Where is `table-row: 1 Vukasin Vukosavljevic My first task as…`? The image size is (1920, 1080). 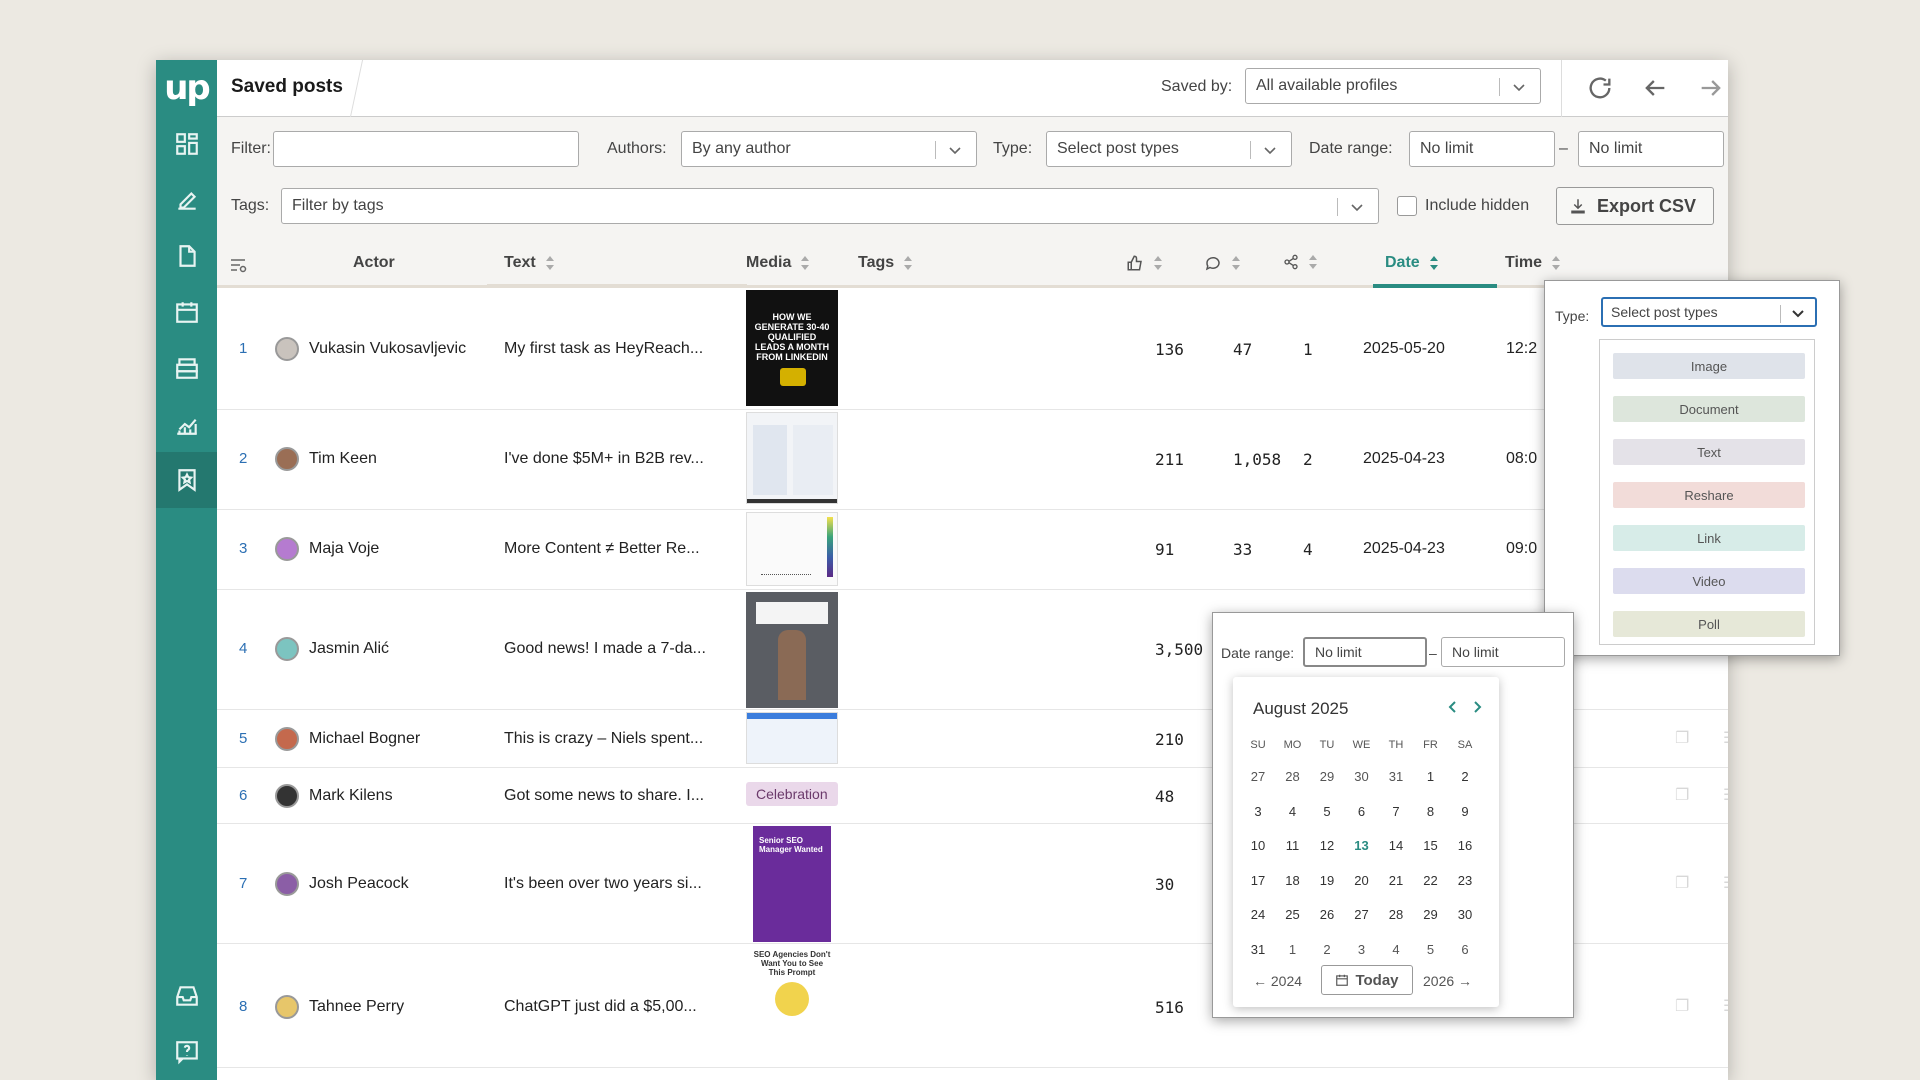
table-row: 1 Vukasin Vukosavljevic My first task as… is located at coordinates (972, 349).